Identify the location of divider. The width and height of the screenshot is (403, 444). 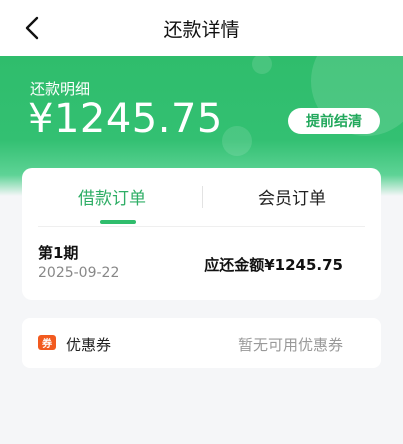
(201, 226).